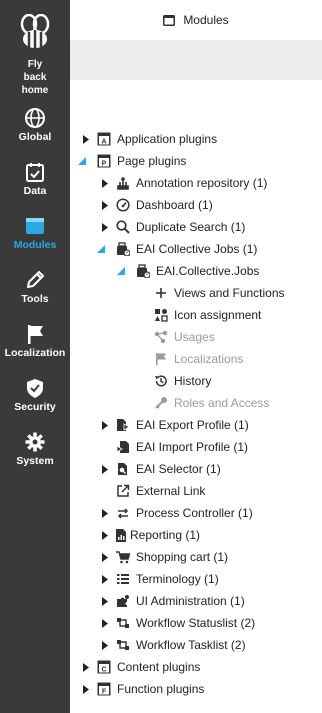 Image resolution: width=322 pixels, height=713 pixels. I want to click on tree-item-label: EAI Selector (1), so click(178, 469).